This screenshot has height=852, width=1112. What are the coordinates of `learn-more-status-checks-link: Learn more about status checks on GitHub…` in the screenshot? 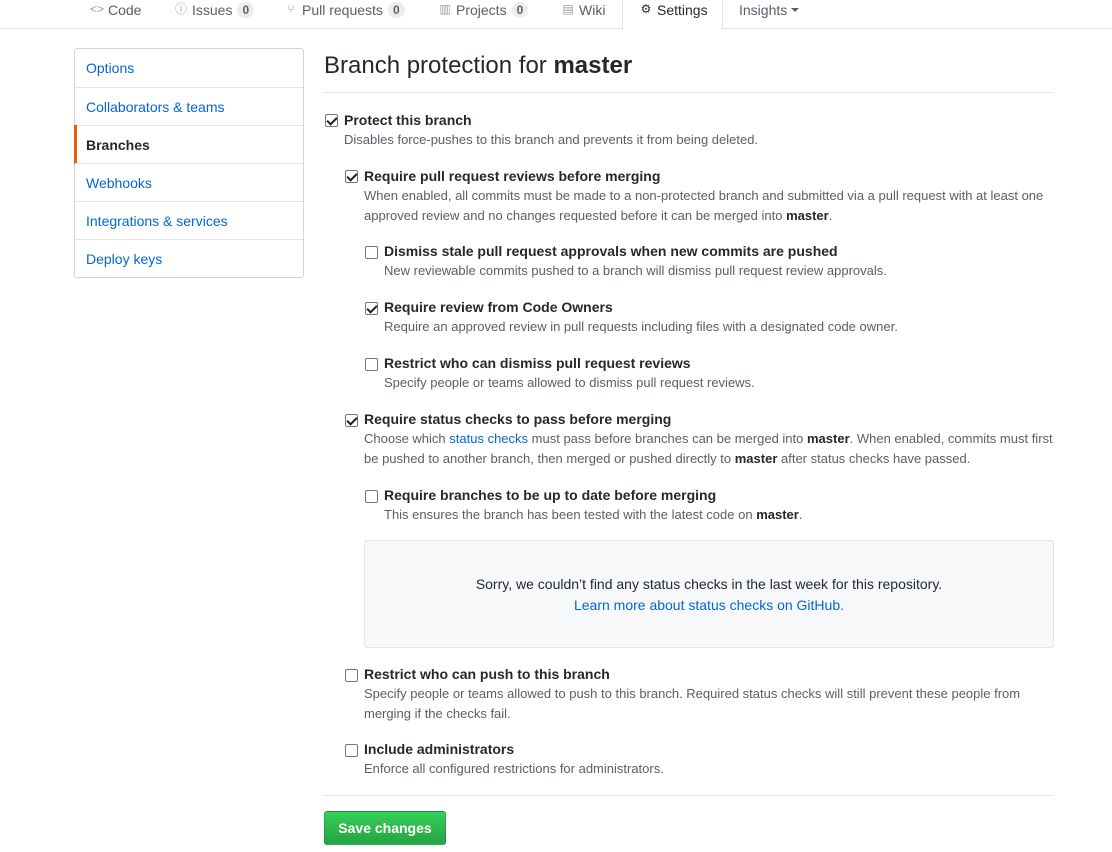 It's located at (709, 605).